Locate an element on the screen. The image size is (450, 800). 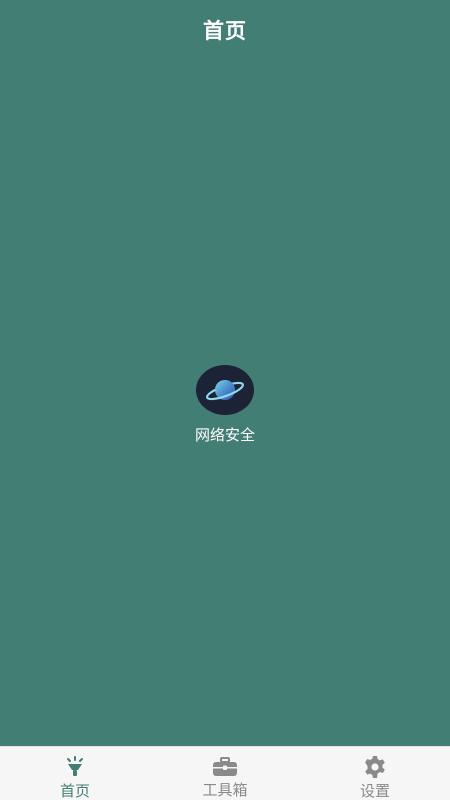
tab-settings: 设置 is located at coordinates (375, 773).